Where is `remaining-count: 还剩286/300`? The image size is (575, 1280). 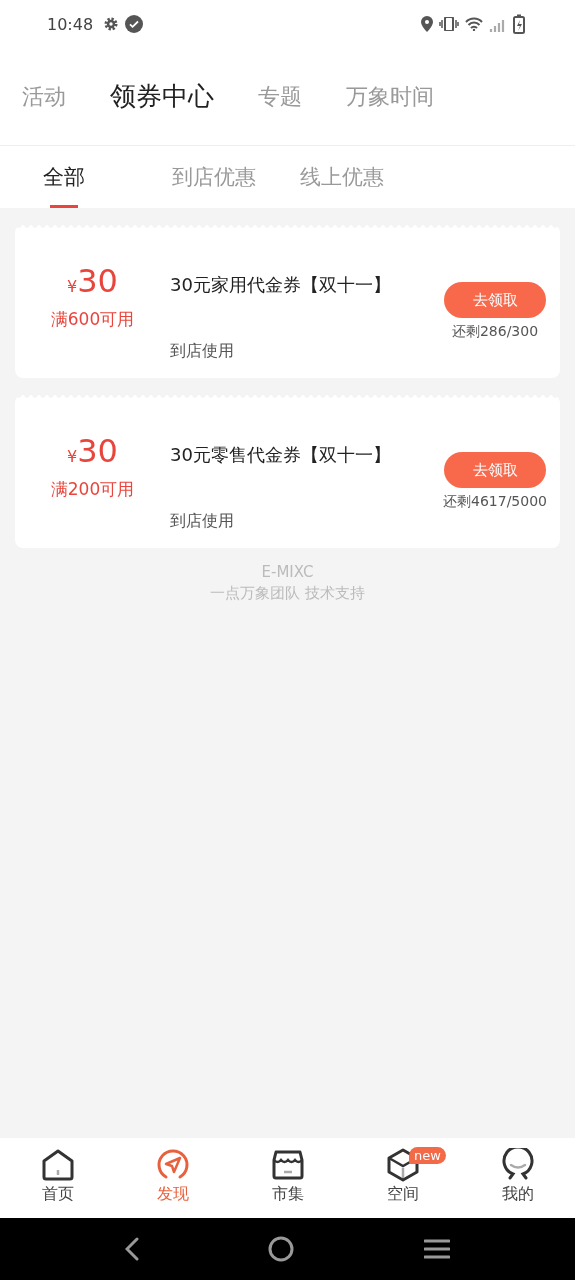 remaining-count: 还剩286/300 is located at coordinates (495, 332).